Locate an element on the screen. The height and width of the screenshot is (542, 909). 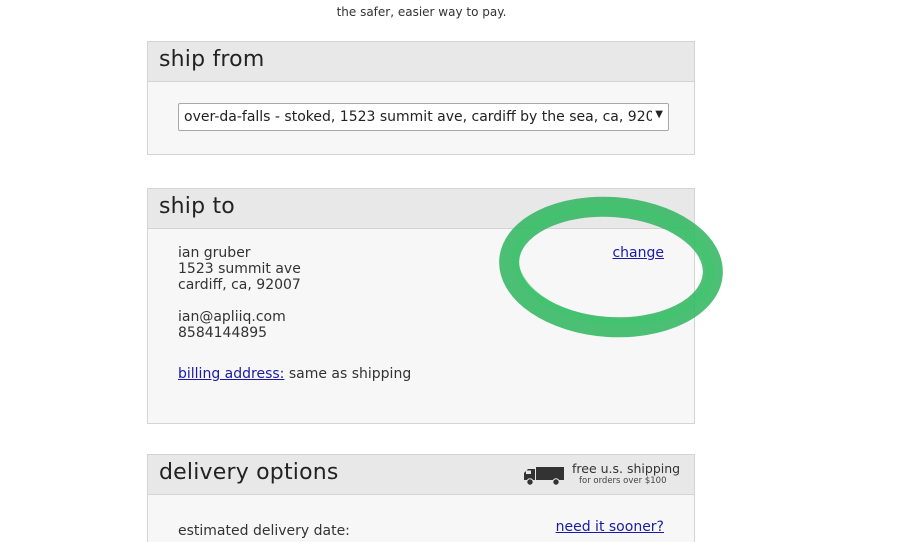
truck-icon is located at coordinates (544, 476).